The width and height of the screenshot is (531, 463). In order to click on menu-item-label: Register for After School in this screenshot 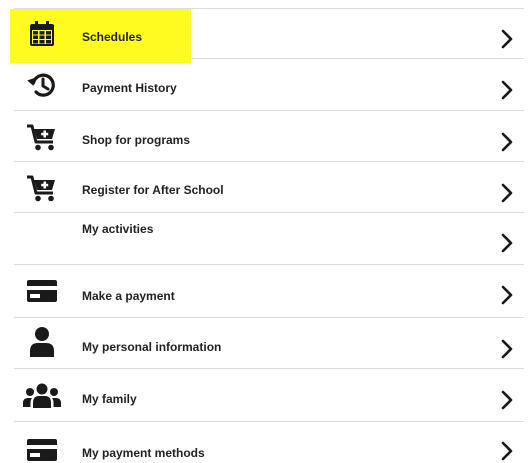, I will do `click(153, 190)`.